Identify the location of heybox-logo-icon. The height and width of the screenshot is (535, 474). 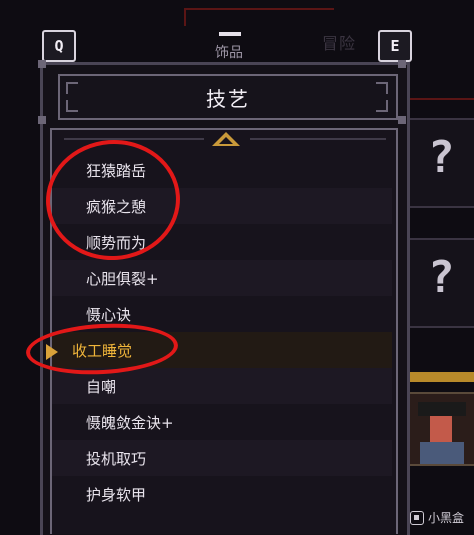
(416, 517).